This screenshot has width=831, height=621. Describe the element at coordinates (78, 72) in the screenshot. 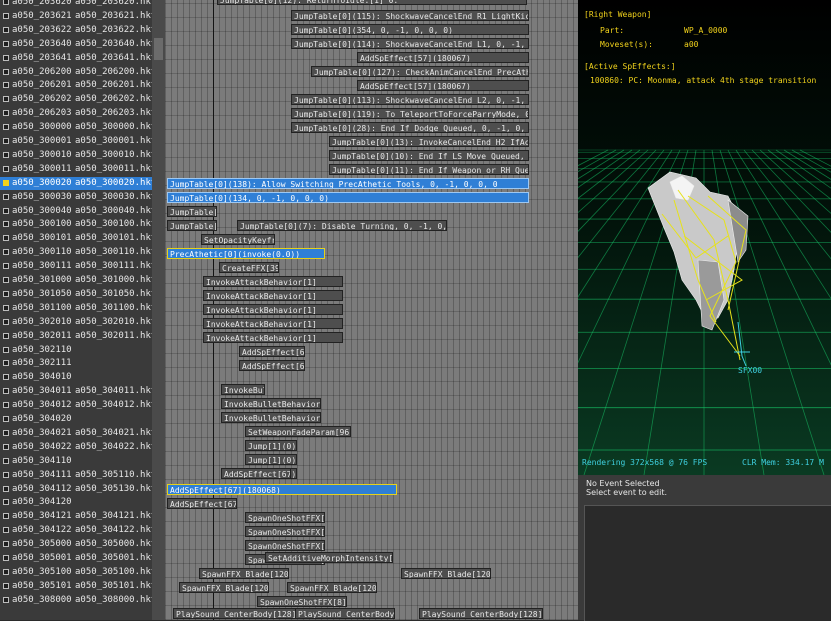

I see `animation-list-item: a050_206200 a050_206200.hkt` at that location.